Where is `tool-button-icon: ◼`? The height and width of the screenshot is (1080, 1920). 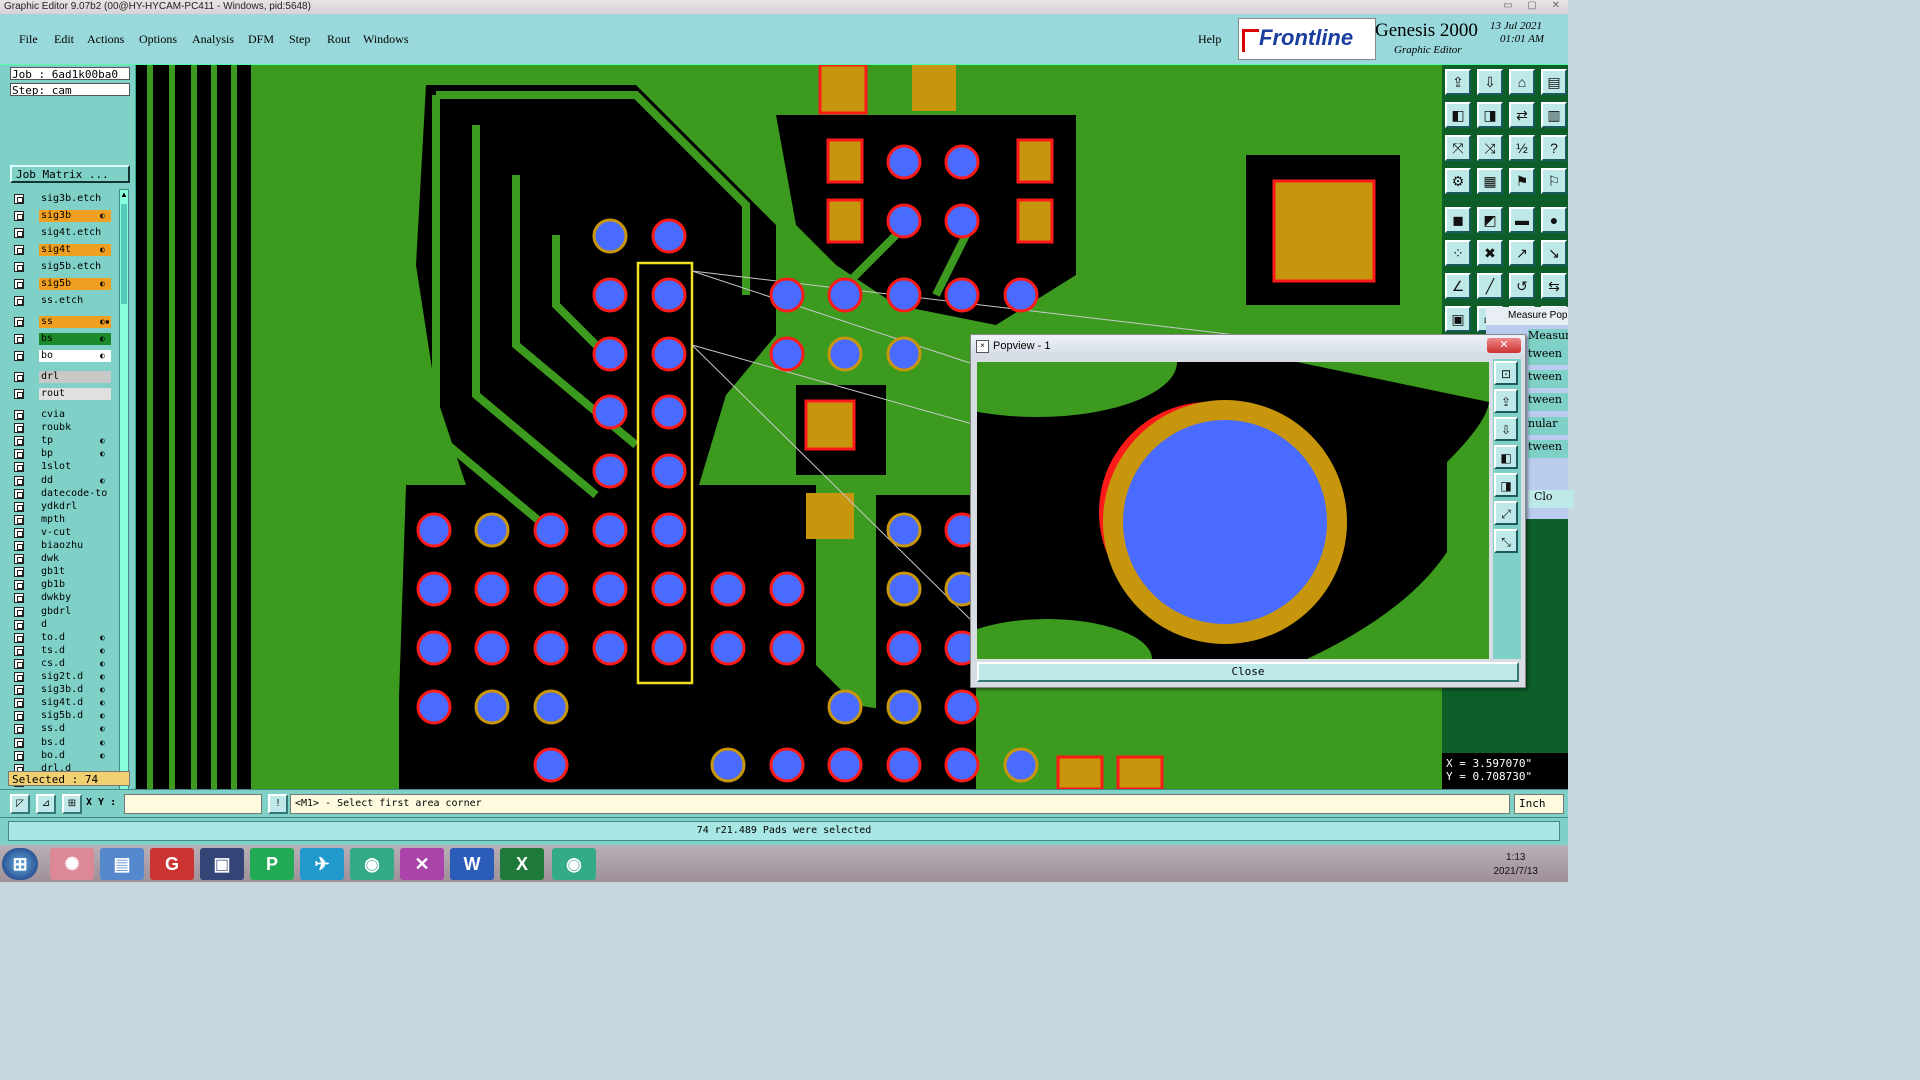
tool-button-icon: ◼ is located at coordinates (1458, 220).